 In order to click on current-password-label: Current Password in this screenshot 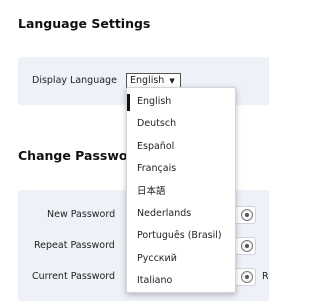, I will do `click(74, 276)`.